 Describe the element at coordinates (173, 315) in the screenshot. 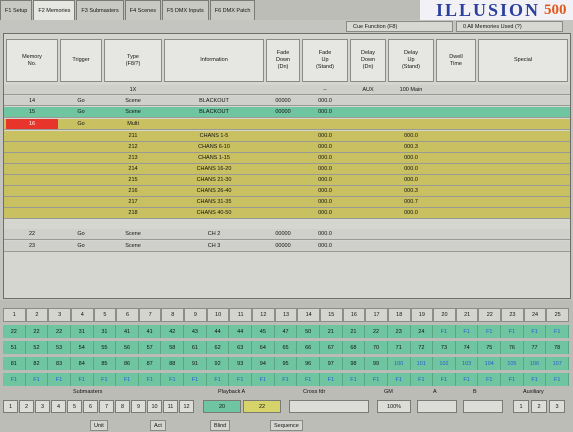

I see `channel-number: 8` at that location.